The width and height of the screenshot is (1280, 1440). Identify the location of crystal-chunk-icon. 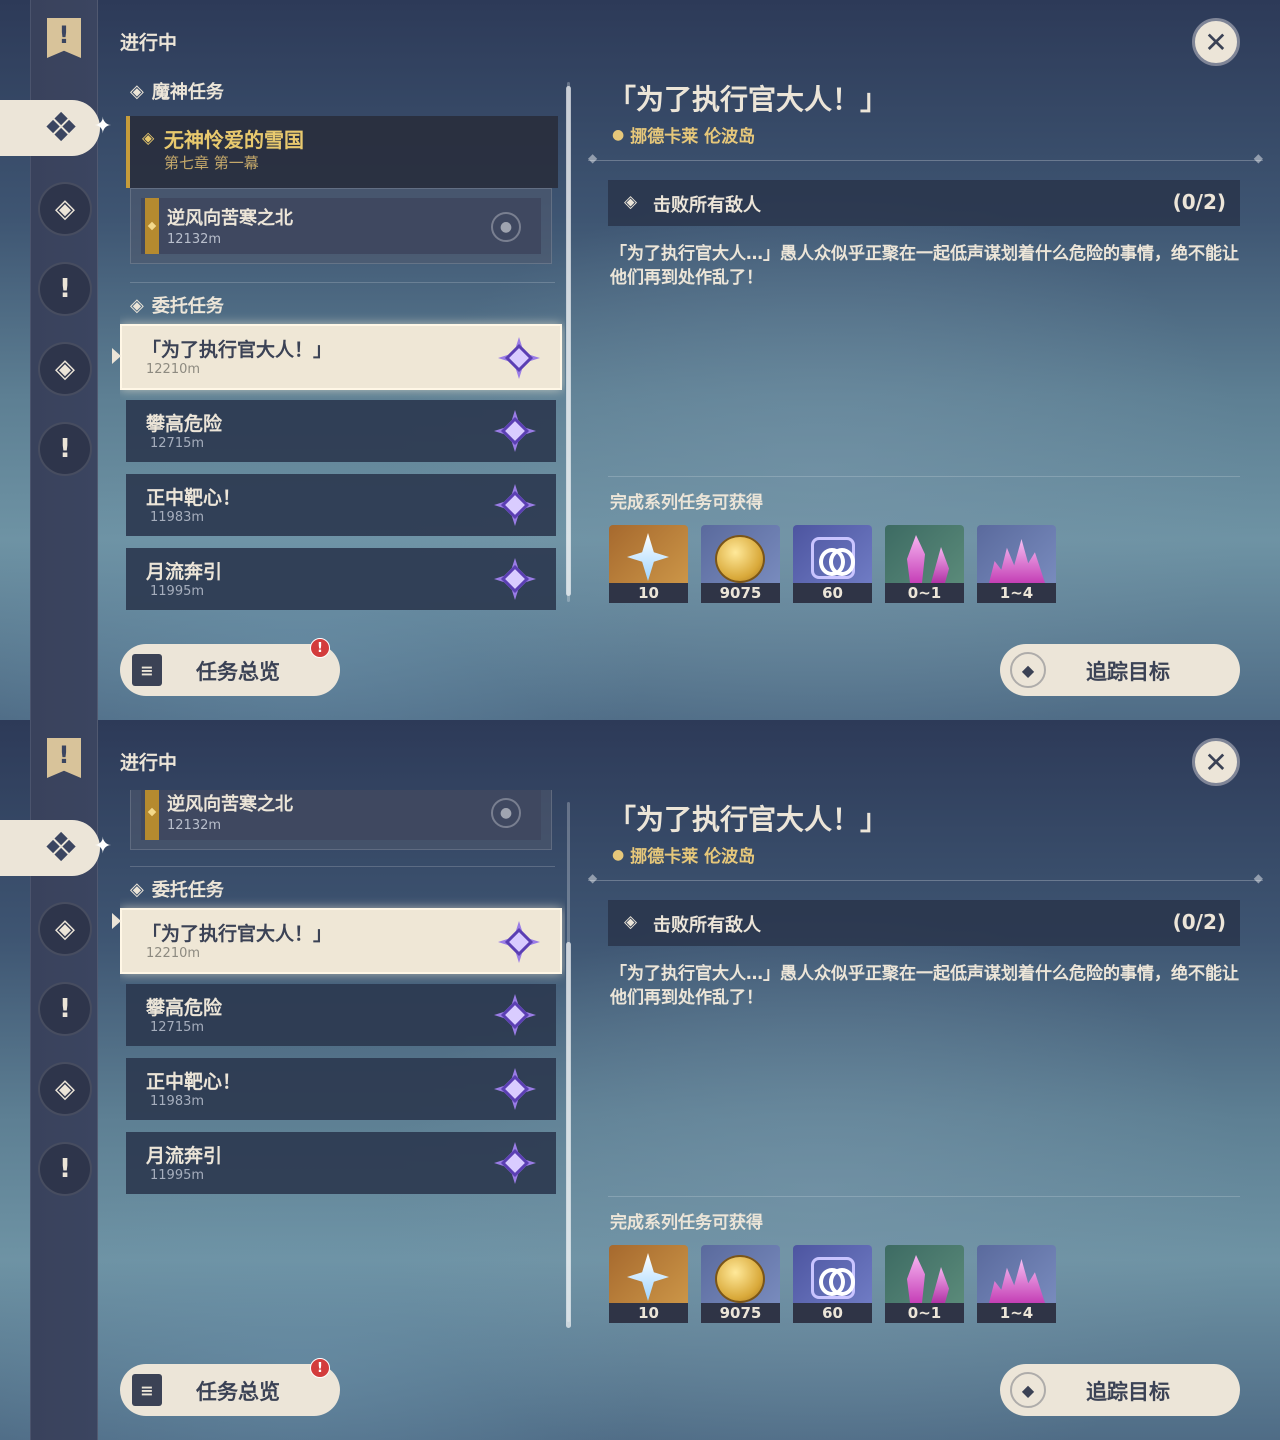
(916, 559).